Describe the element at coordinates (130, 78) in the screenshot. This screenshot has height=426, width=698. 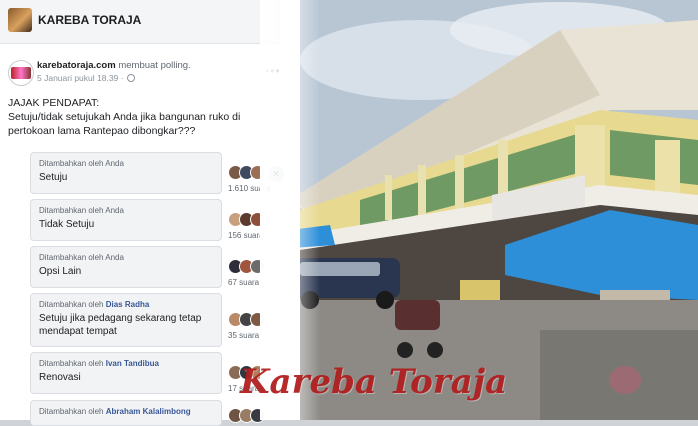
I see `globe-icon` at that location.